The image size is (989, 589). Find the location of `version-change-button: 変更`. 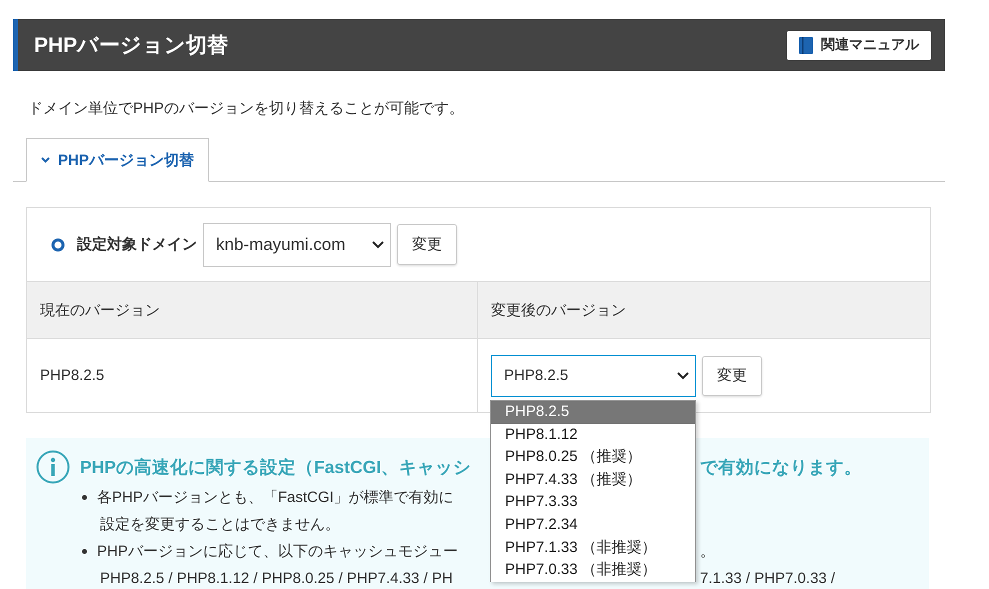

version-change-button: 変更 is located at coordinates (732, 376).